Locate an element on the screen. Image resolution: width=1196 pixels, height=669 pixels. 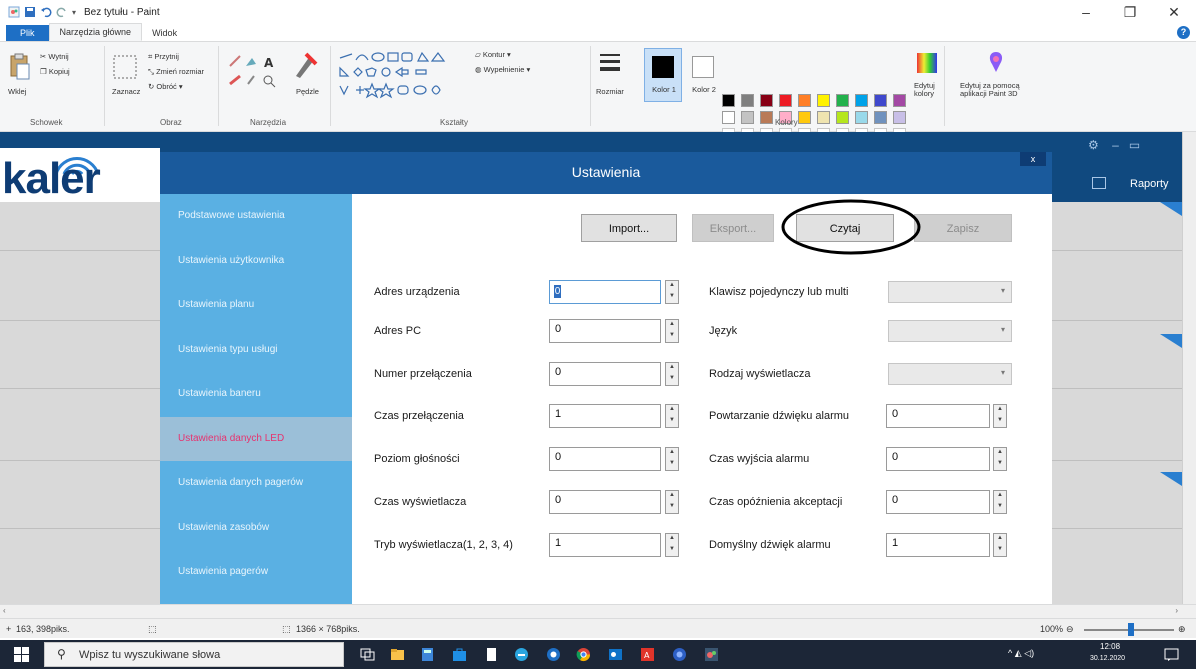
system-tray-icons: ^ ◭ ◁) is located at coordinates (1021, 653).